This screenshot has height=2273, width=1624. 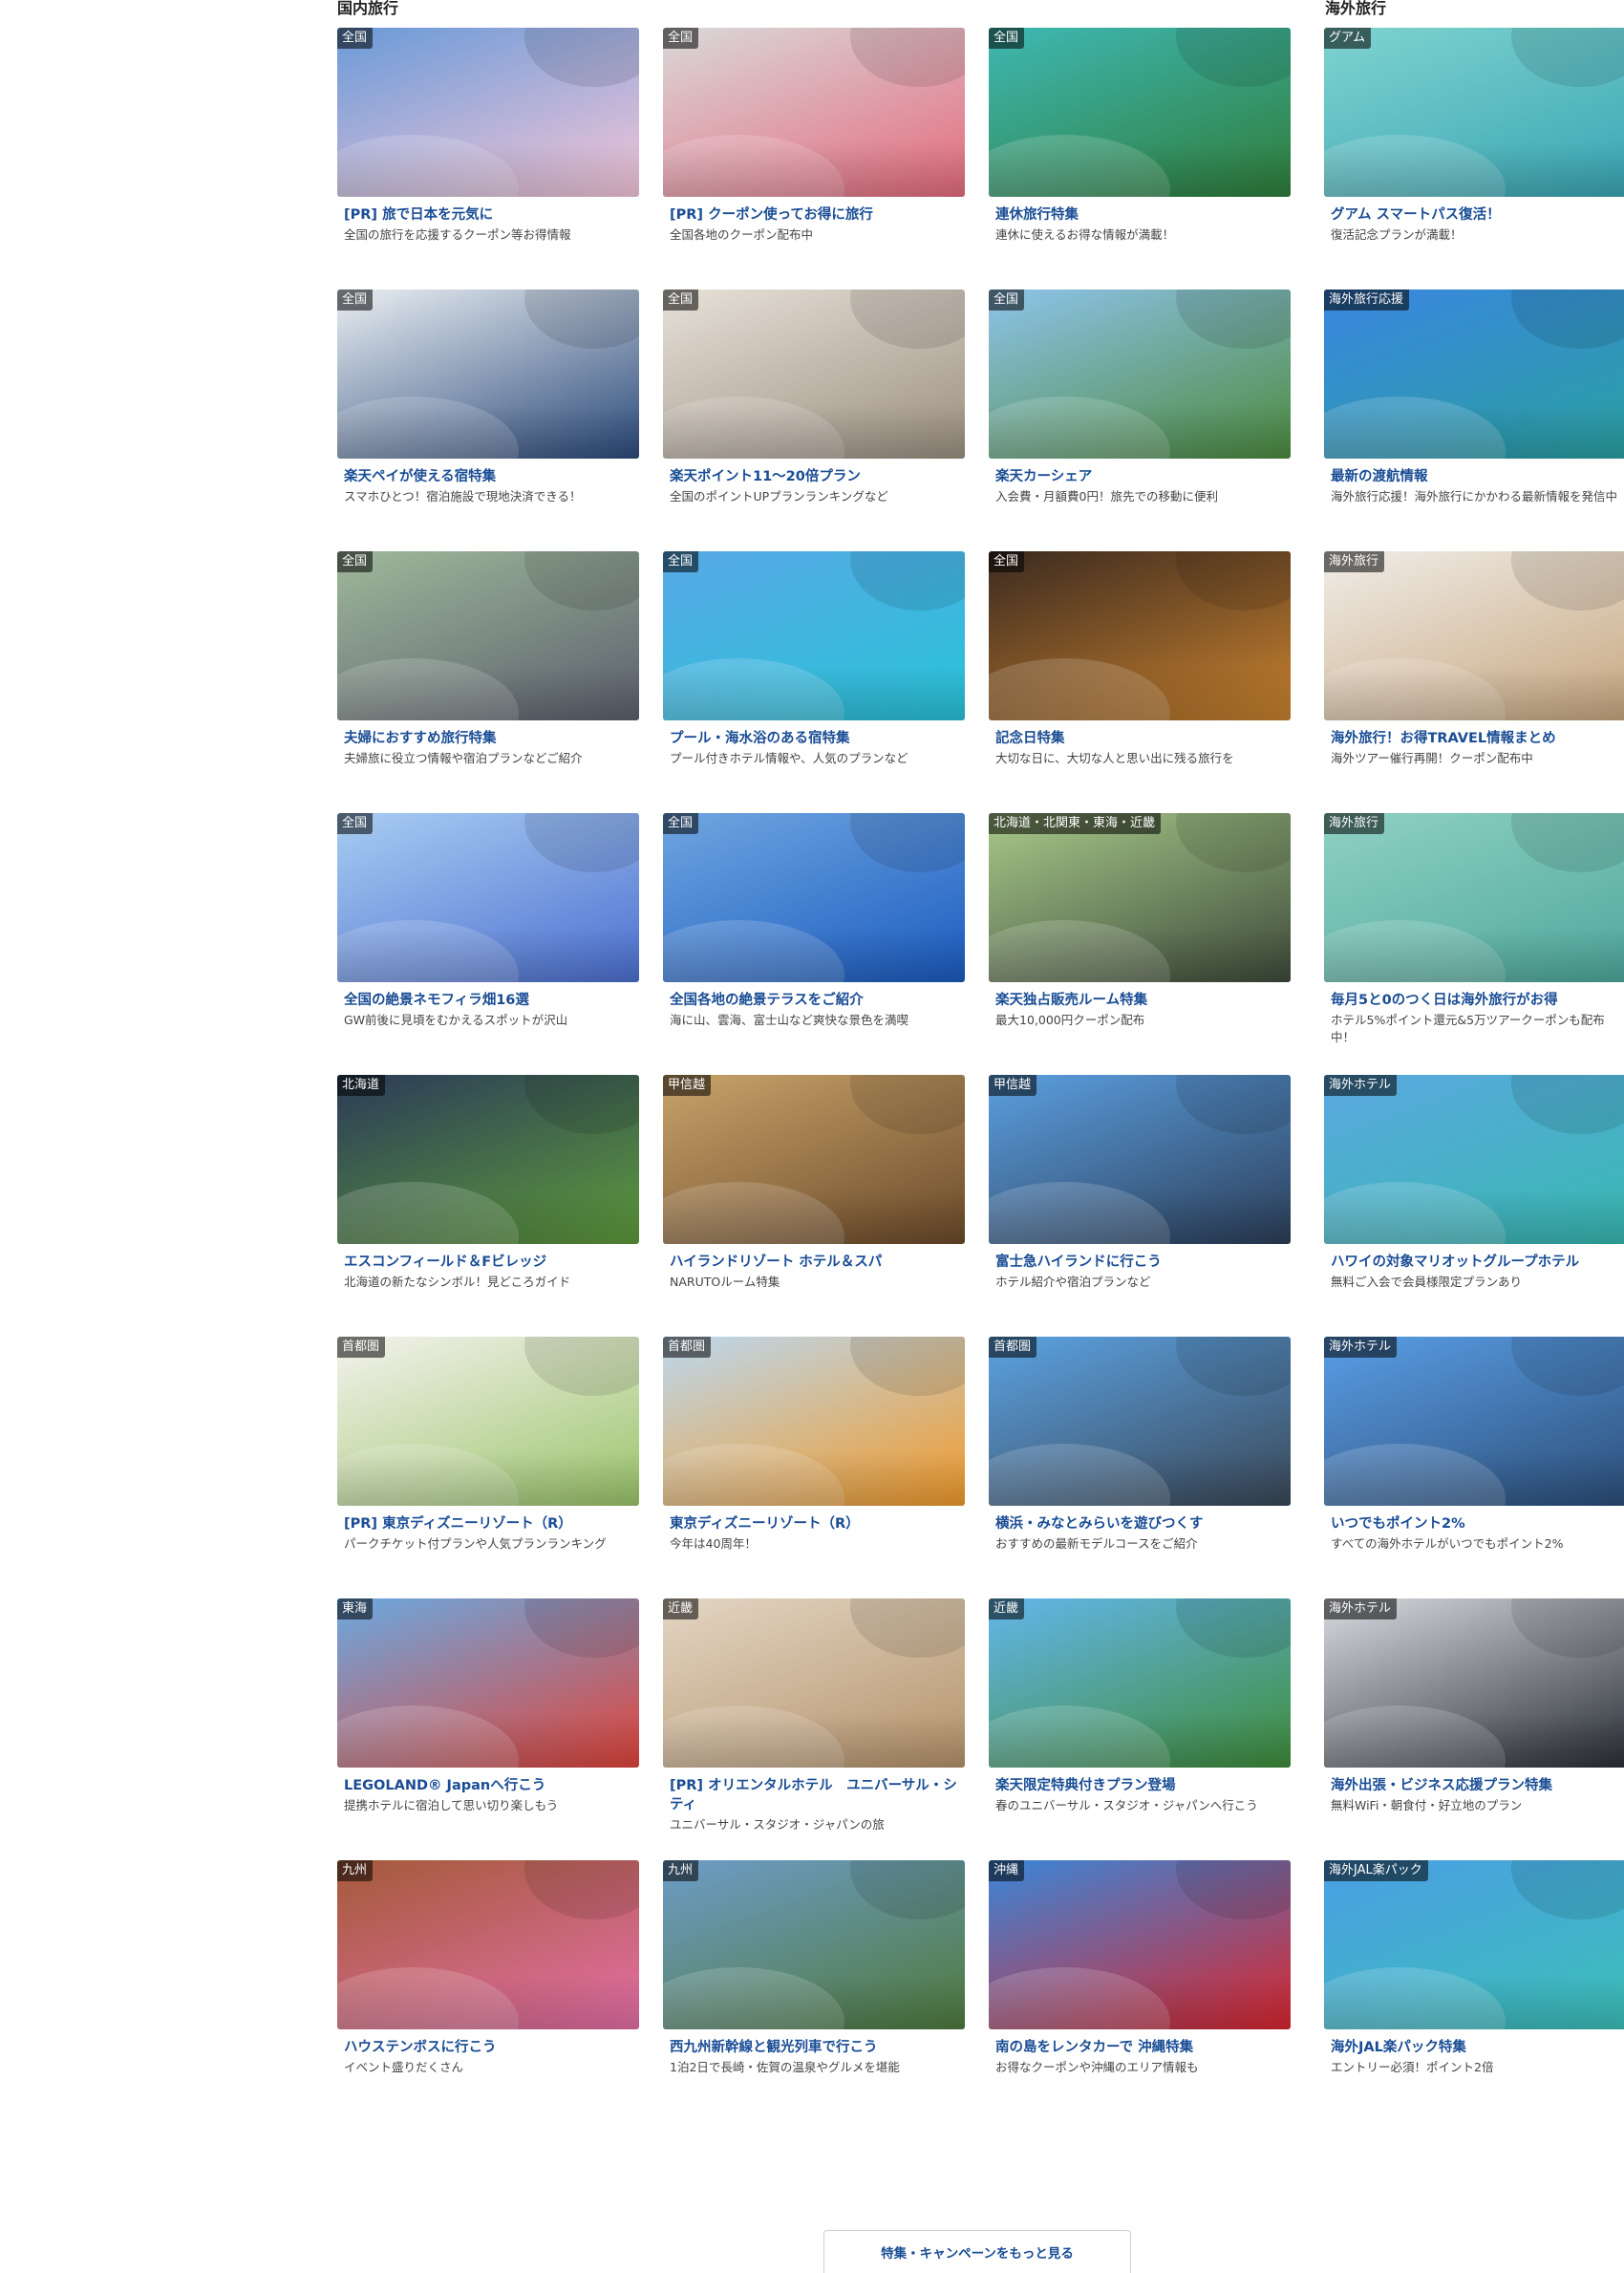 I want to click on feature-card-title-link: 記念日特集, so click(x=1139, y=738).